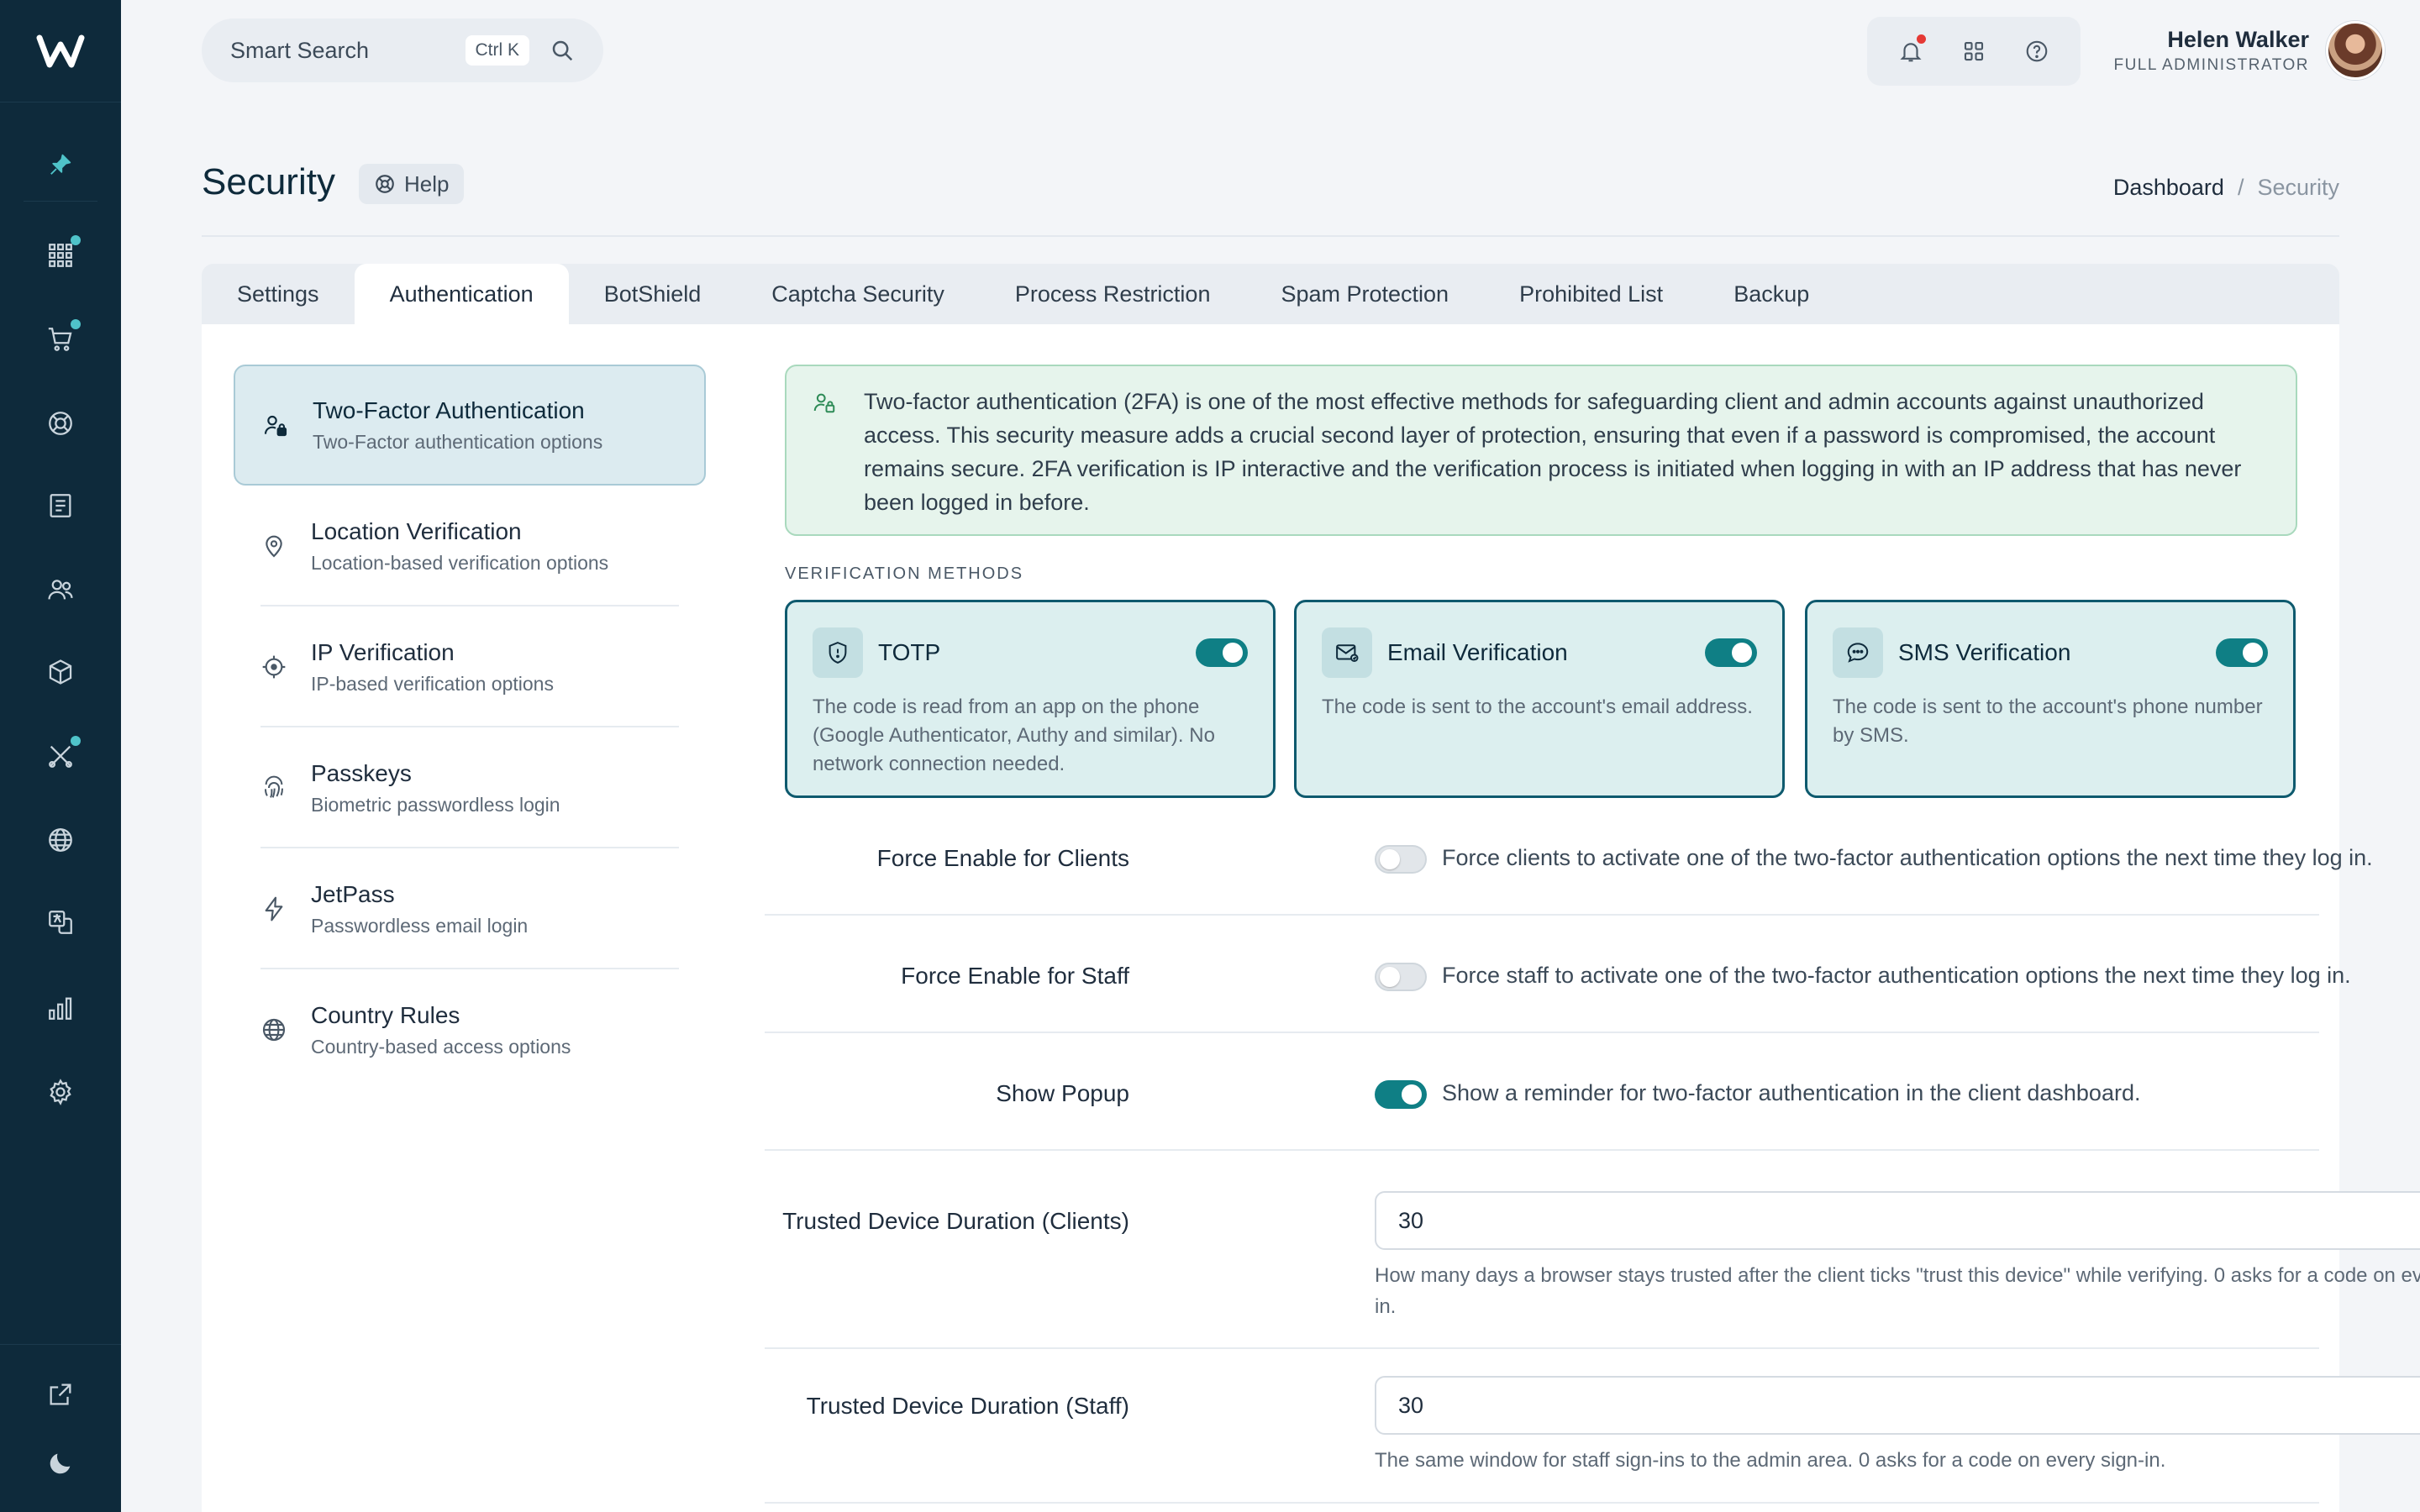 Image resolution: width=2420 pixels, height=1512 pixels. What do you see at coordinates (2168, 188) in the screenshot?
I see `breadcrumb-dashboard: Dashboard` at bounding box center [2168, 188].